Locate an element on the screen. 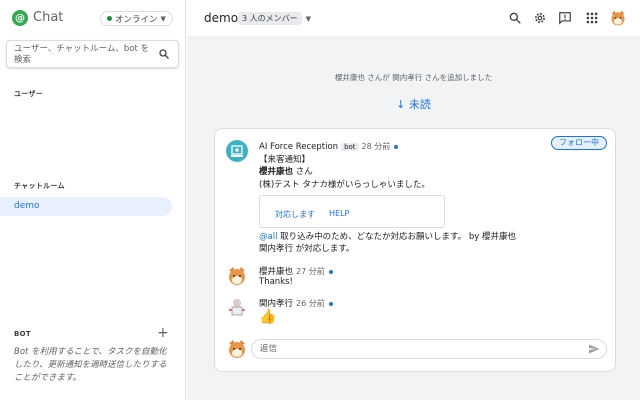 This screenshot has height=400, width=640. bot-section-label: BOT is located at coordinates (22, 334).